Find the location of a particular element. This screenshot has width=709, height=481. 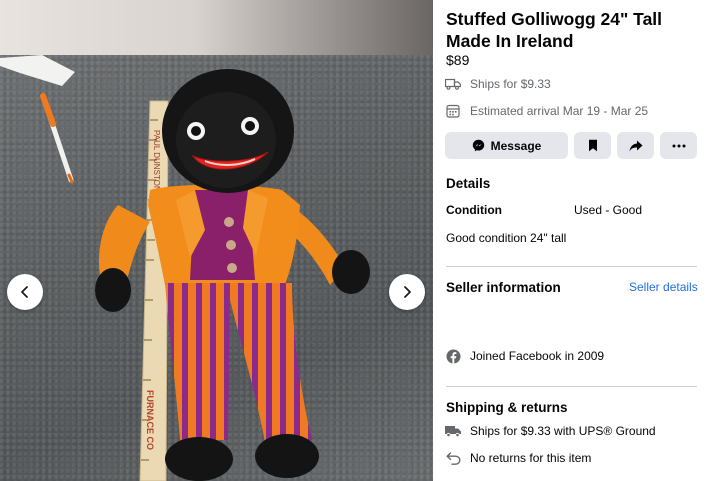

next-photo-button is located at coordinates (407, 292).